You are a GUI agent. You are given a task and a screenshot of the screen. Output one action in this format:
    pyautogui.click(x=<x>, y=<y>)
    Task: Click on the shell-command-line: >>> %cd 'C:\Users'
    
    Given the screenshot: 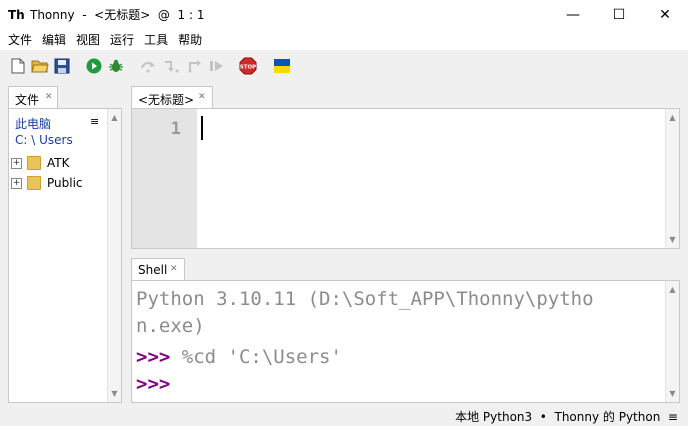 What is the action you would take?
    pyautogui.click(x=239, y=357)
    